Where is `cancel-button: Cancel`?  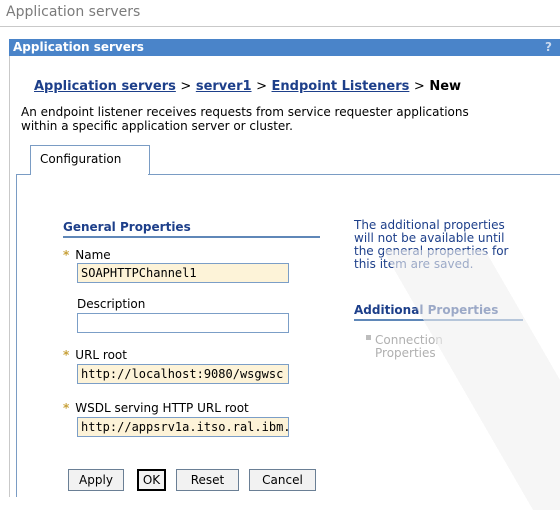
cancel-button: Cancel is located at coordinates (282, 480).